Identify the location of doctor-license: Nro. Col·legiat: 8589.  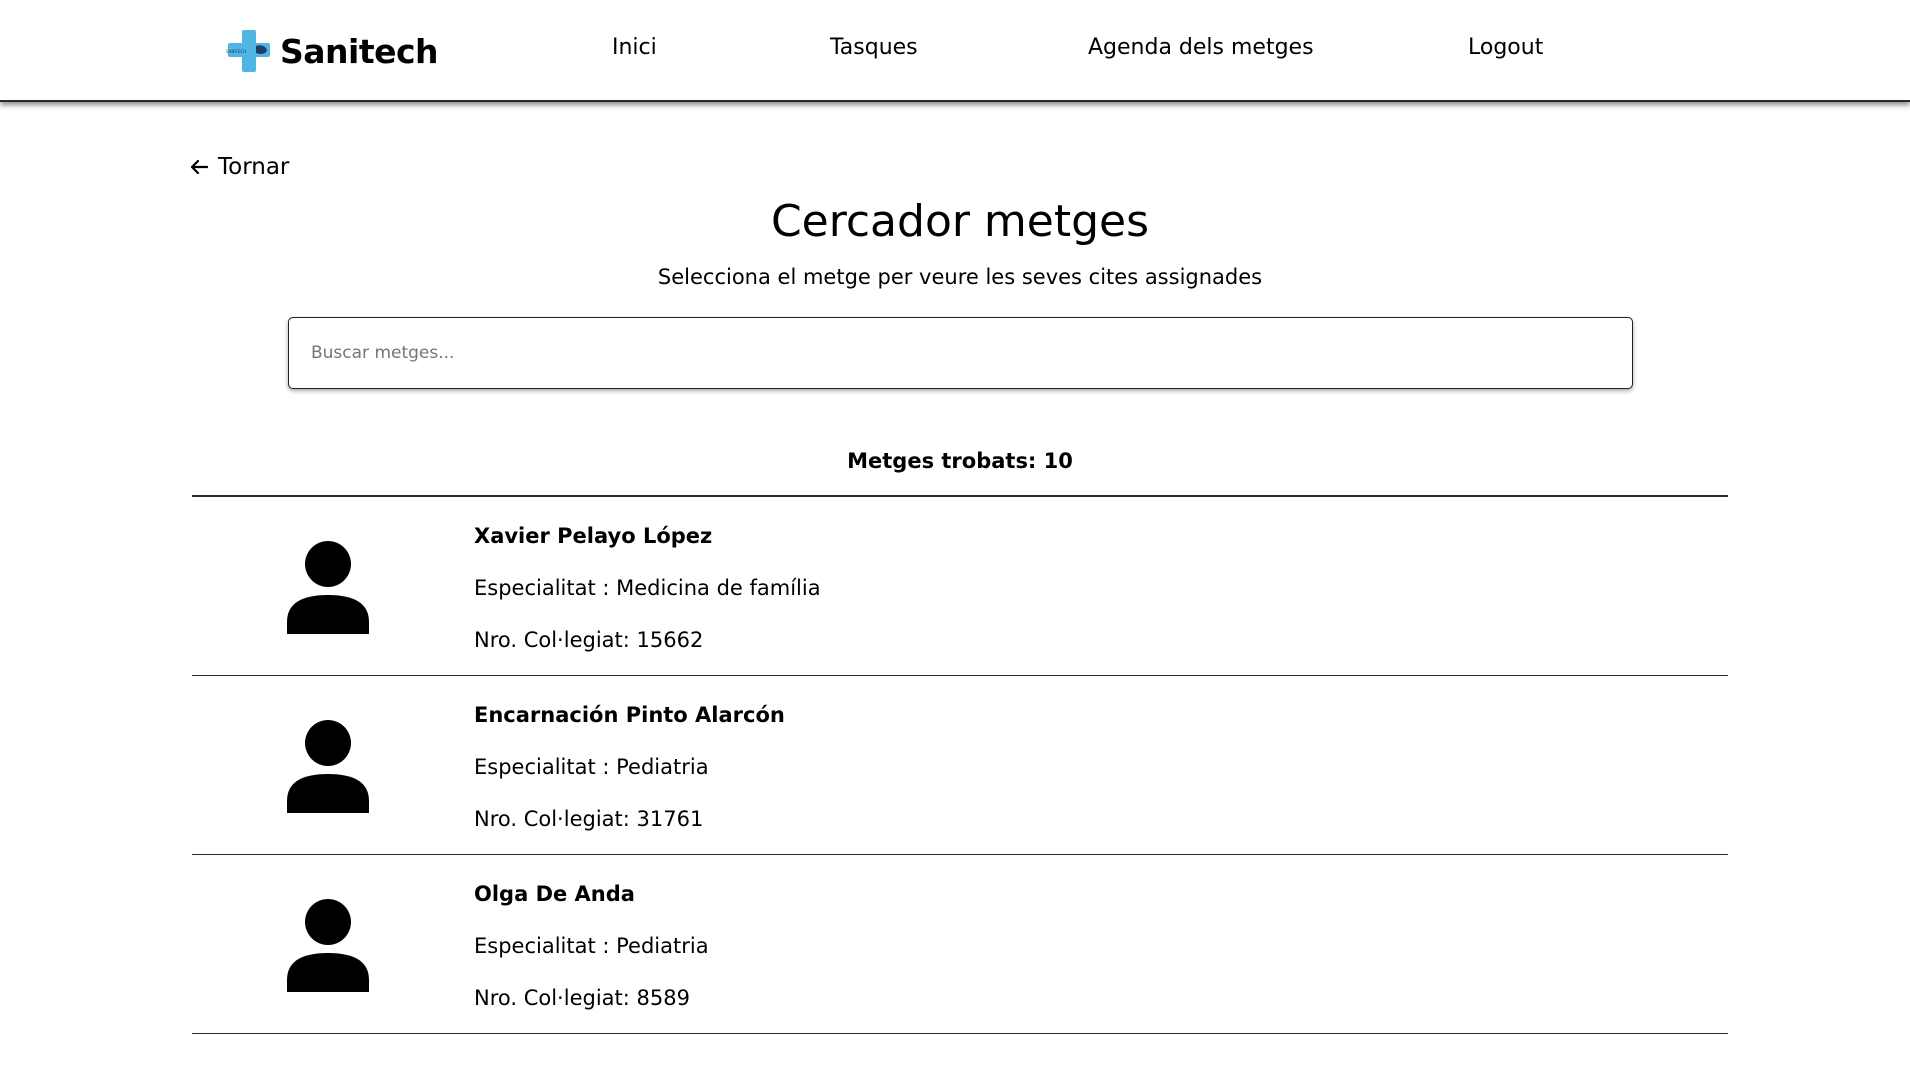
(582, 998).